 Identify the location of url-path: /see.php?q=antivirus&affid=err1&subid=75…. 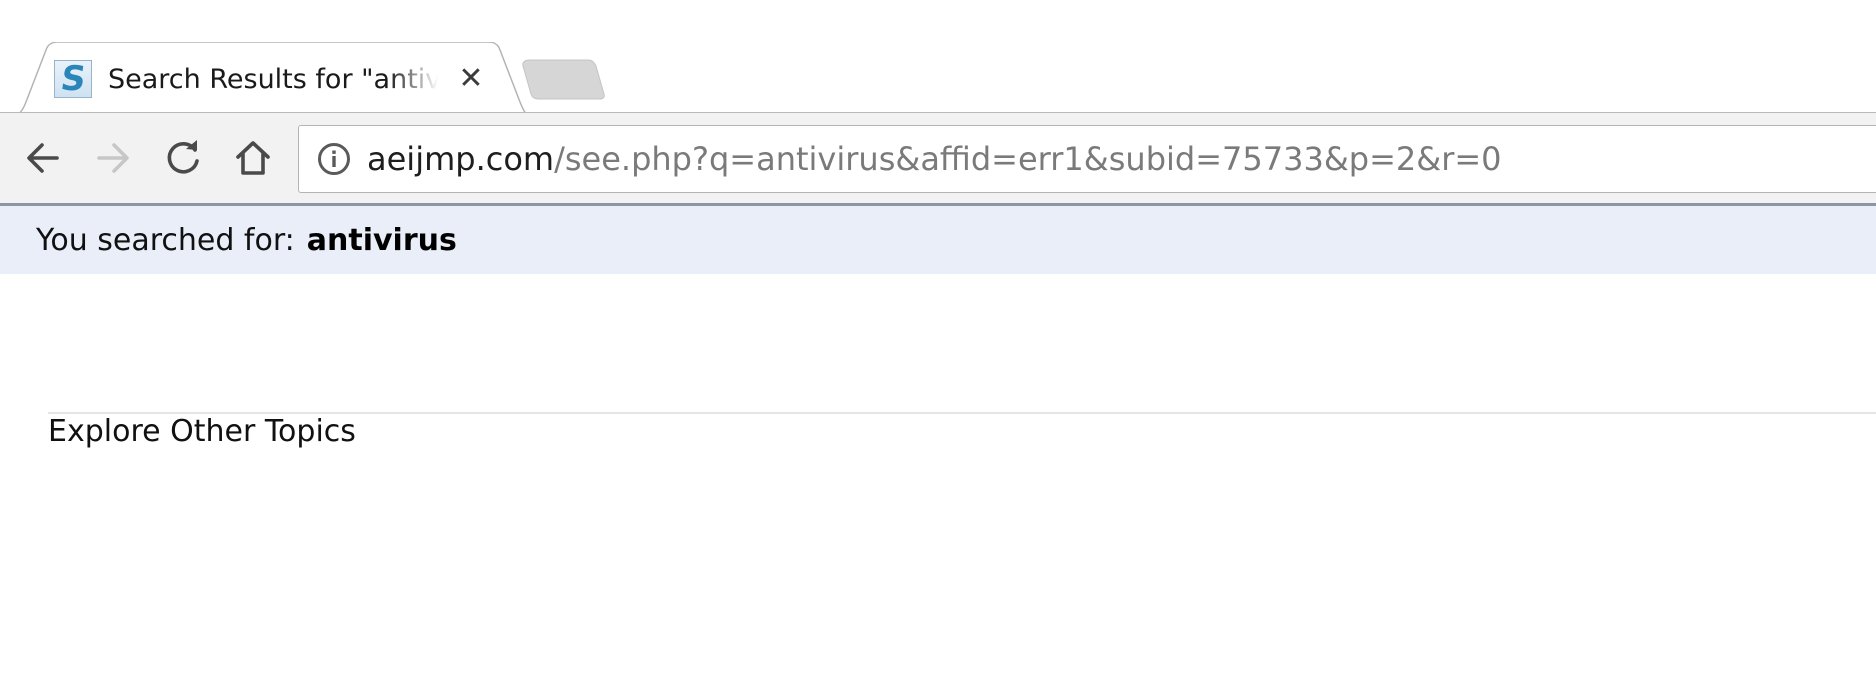
(1028, 159).